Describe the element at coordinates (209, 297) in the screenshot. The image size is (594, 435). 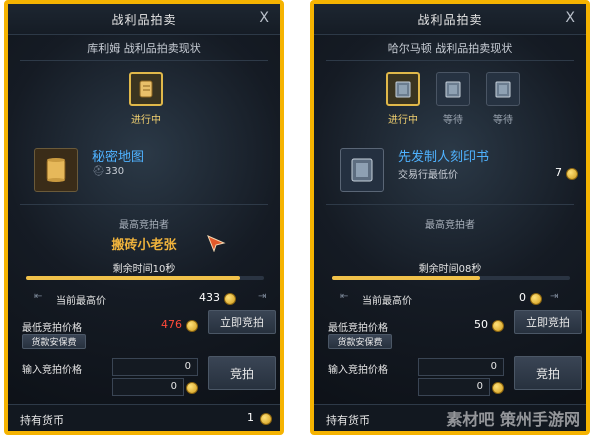
I see `current-highest-value: 433` at that location.